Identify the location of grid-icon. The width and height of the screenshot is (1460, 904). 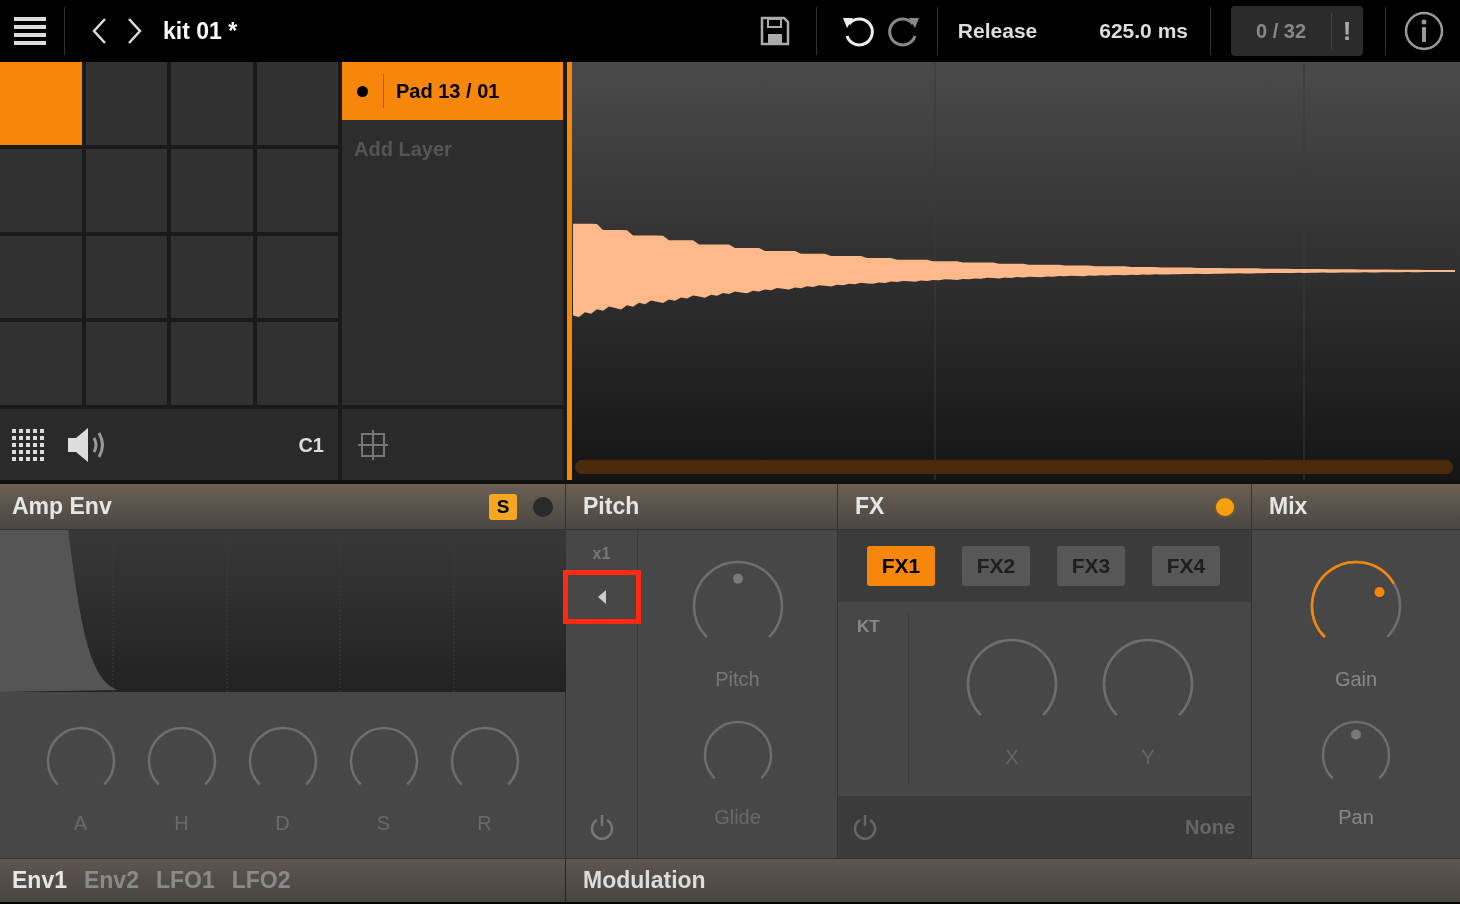
(373, 444).